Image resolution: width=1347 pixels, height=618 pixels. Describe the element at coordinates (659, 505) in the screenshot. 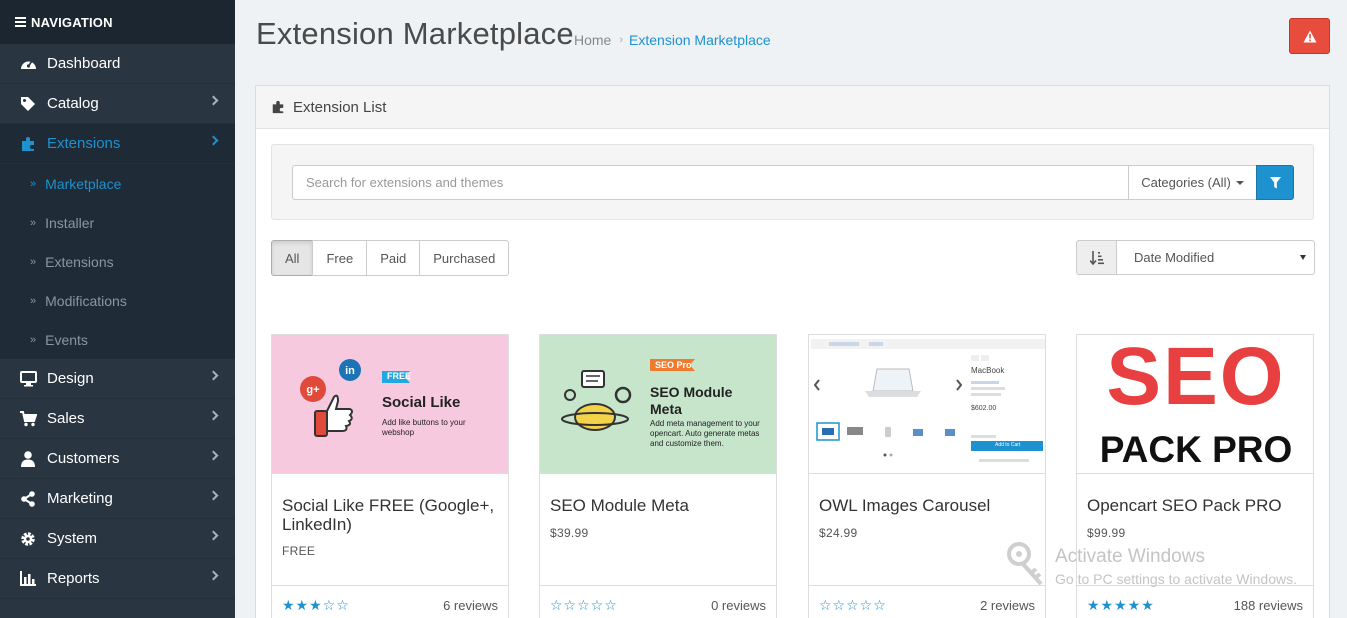

I see `extension-name: SEO Module Meta` at that location.